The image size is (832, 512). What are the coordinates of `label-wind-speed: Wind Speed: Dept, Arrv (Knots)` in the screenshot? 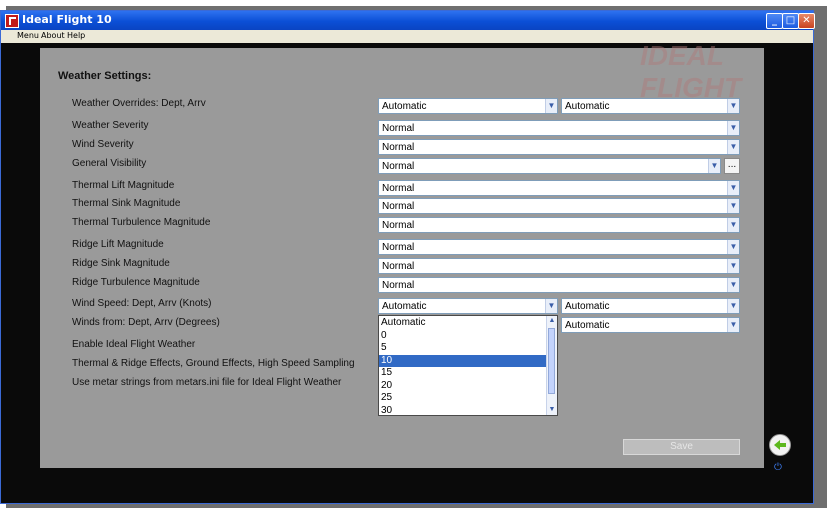 It's located at (142, 303).